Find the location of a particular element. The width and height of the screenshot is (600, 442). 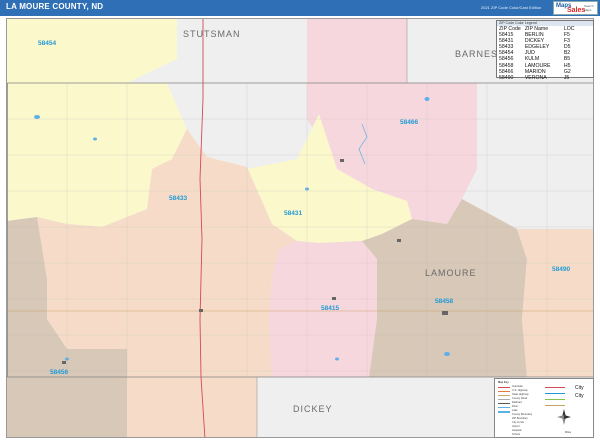

key-line-railroad is located at coordinates (504, 403).